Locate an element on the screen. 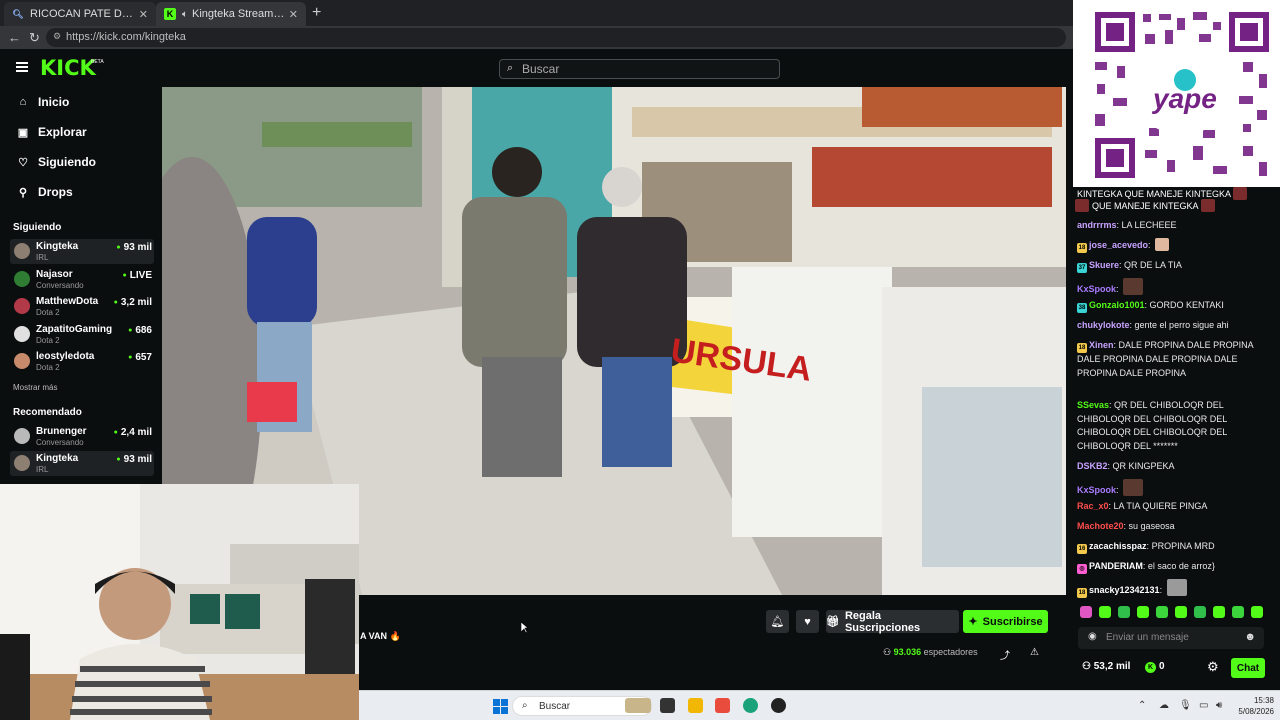  channel-name: Brunenger is located at coordinates (61, 431).